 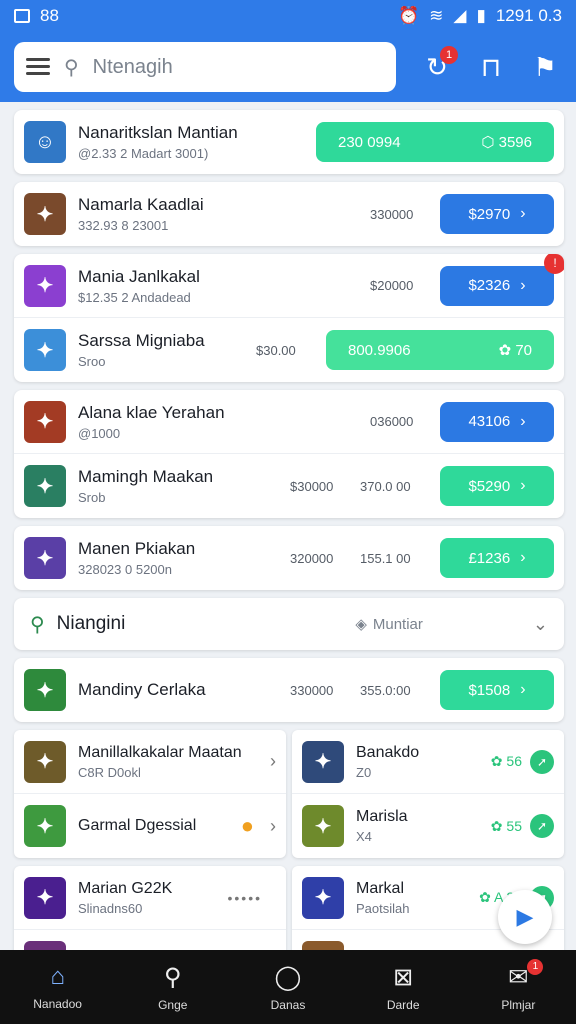 I want to click on buy-button: £1236 ›, so click(x=497, y=558).